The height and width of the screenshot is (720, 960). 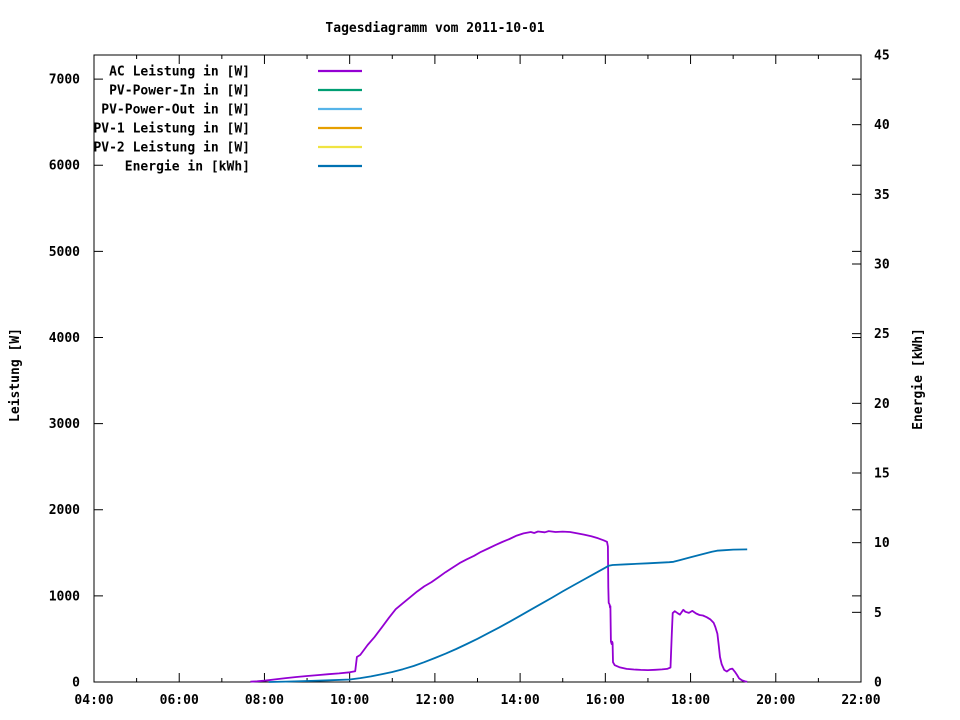 What do you see at coordinates (860, 700) in the screenshot?
I see `x-tick-label: 22:00` at bounding box center [860, 700].